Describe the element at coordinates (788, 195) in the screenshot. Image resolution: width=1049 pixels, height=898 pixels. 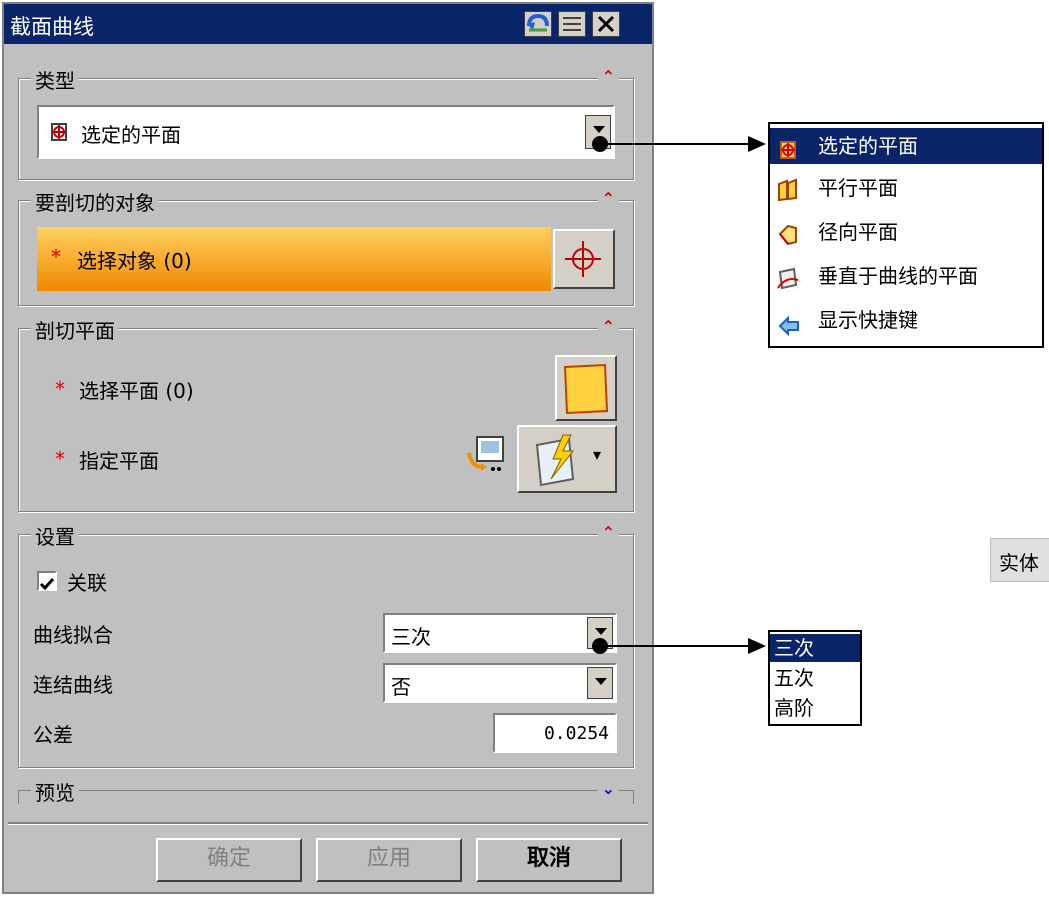
I see `parallel-planes-icon` at that location.